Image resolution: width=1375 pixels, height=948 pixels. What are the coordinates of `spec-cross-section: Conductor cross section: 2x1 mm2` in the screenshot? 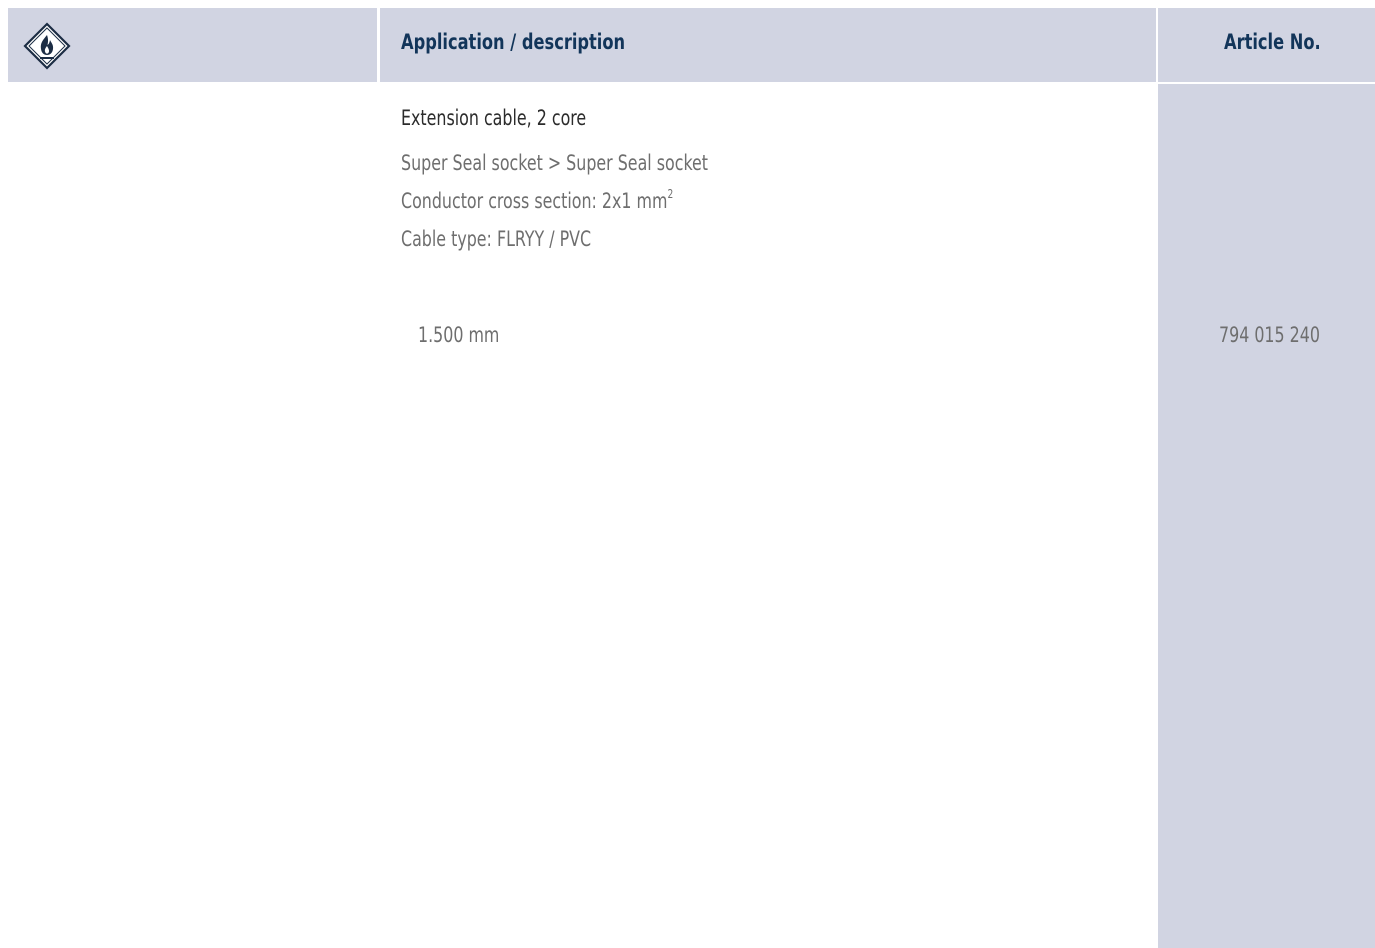 It's located at (537, 200).